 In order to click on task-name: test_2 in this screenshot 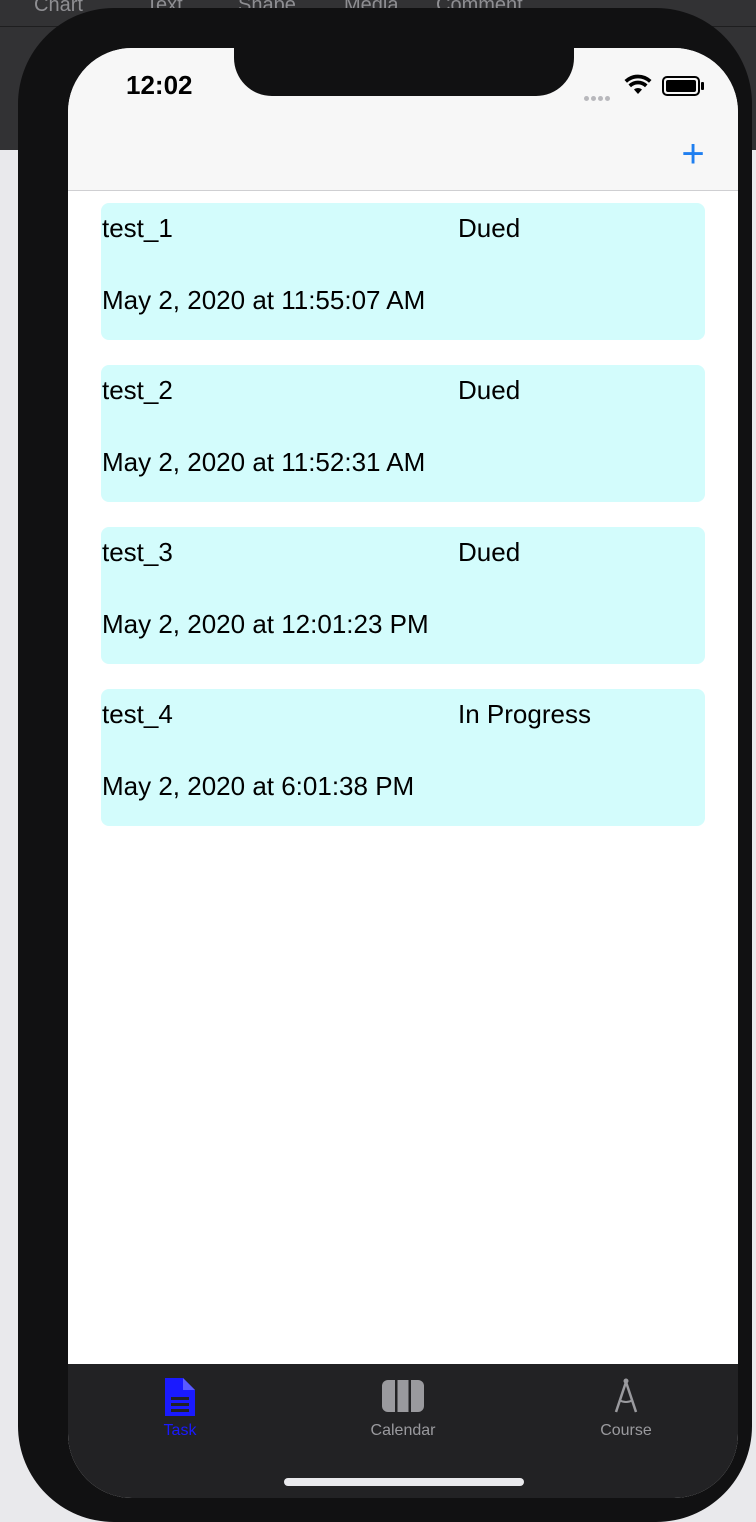, I will do `click(137, 390)`.